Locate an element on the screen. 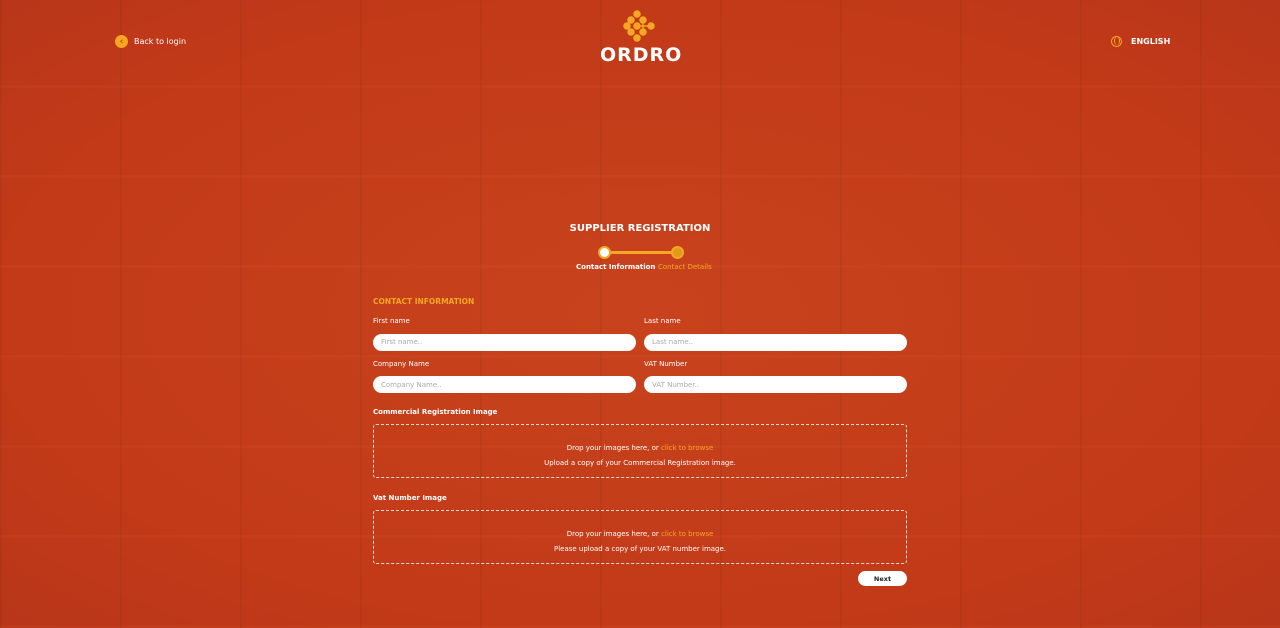  company-name-label: Company Name is located at coordinates (401, 363).